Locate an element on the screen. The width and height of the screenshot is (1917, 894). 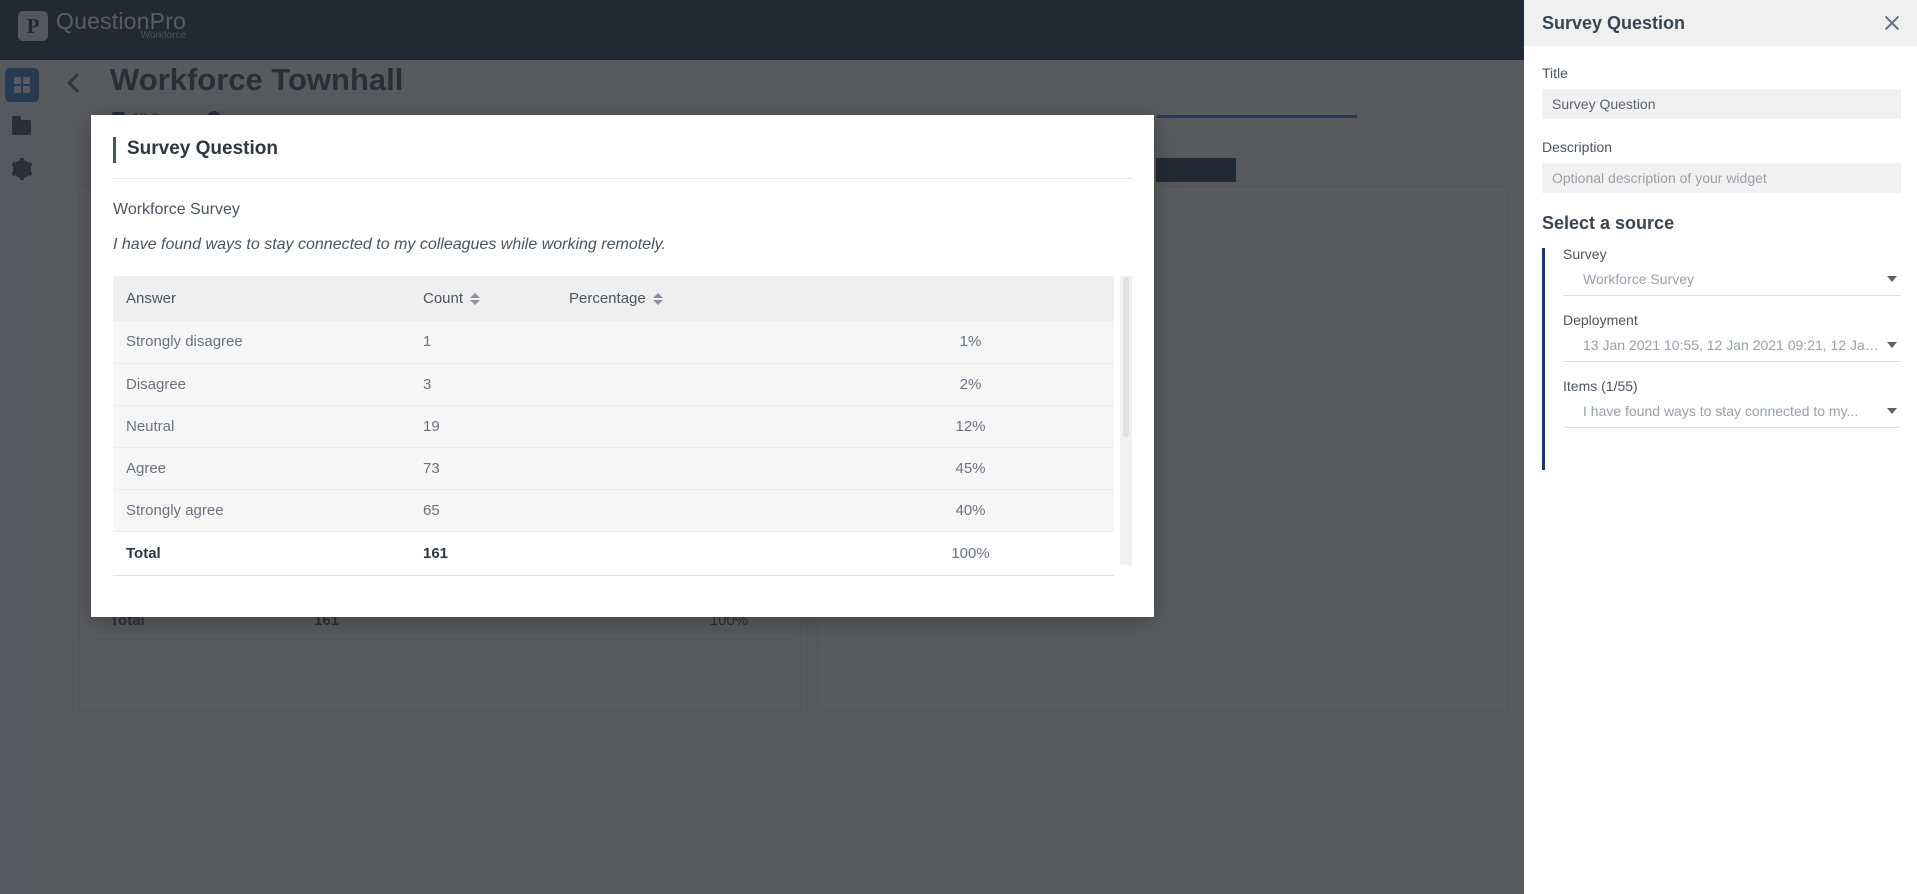
table-row: Neutral 19 12% is located at coordinates (613, 426).